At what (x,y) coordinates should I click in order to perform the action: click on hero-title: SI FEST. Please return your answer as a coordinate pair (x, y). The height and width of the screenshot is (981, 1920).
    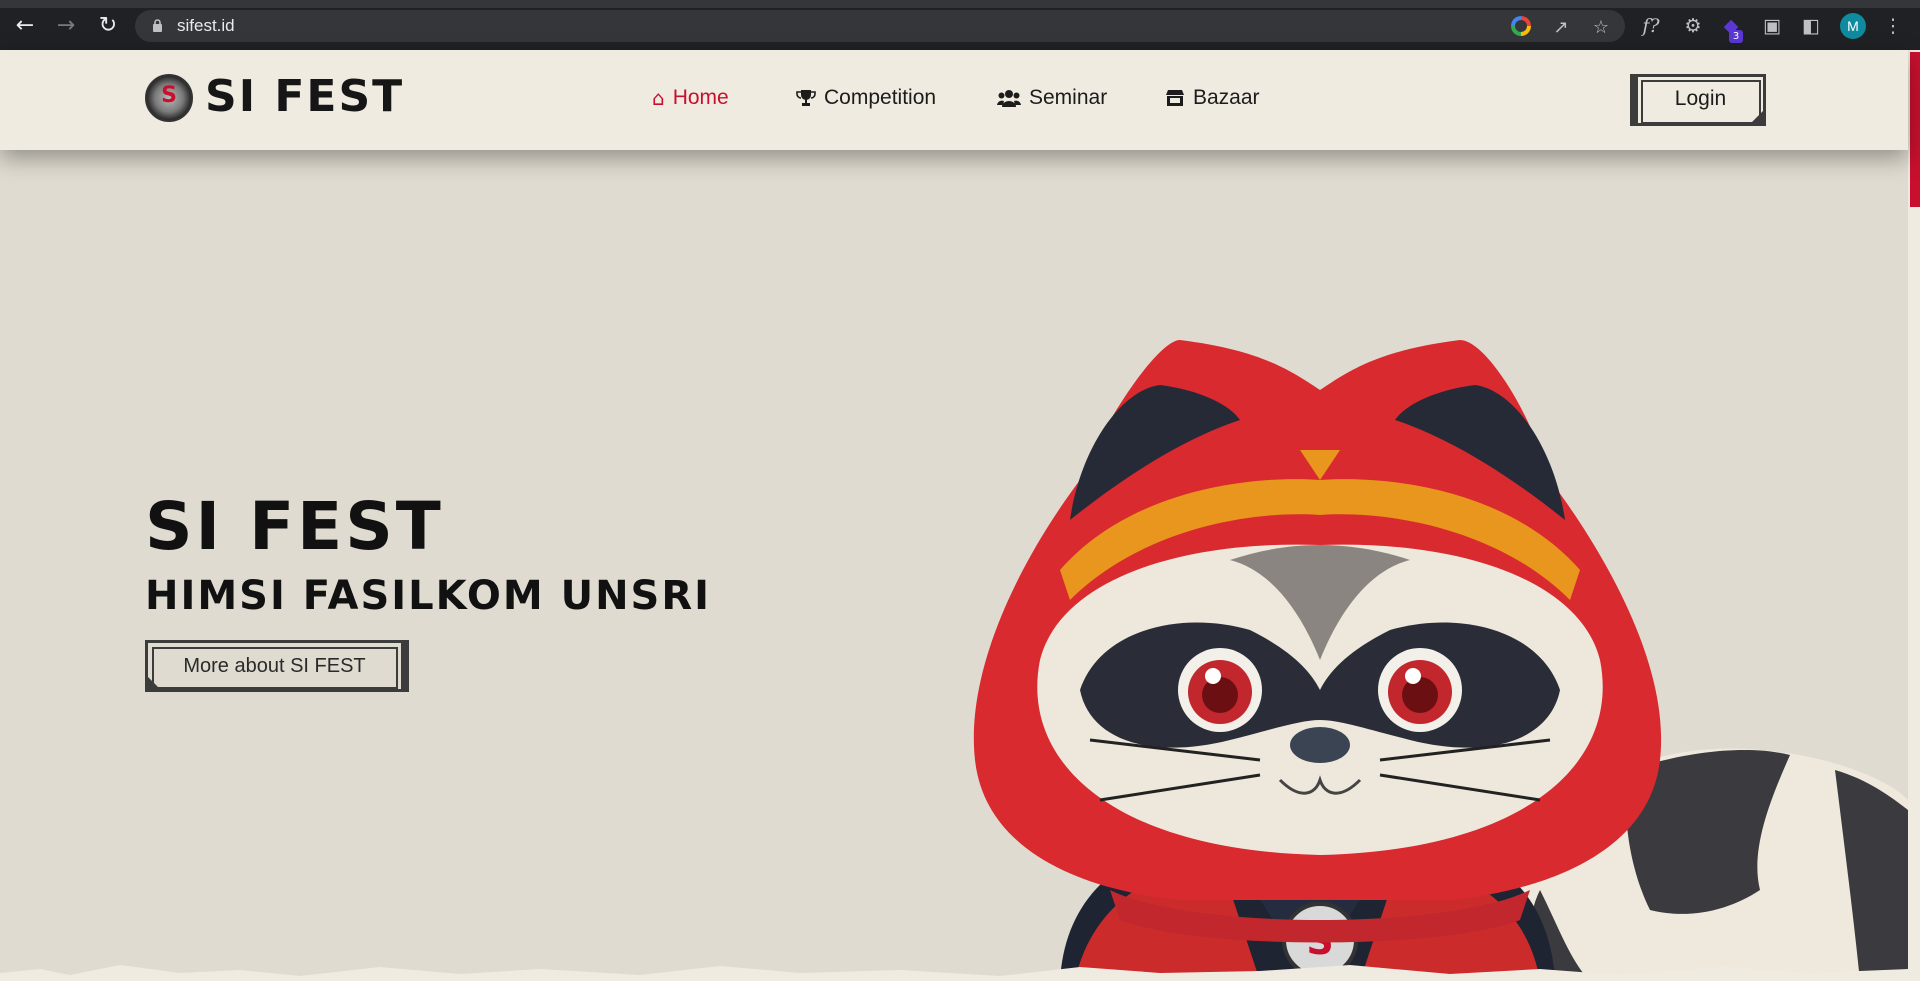
    Looking at the image, I should click on (294, 526).